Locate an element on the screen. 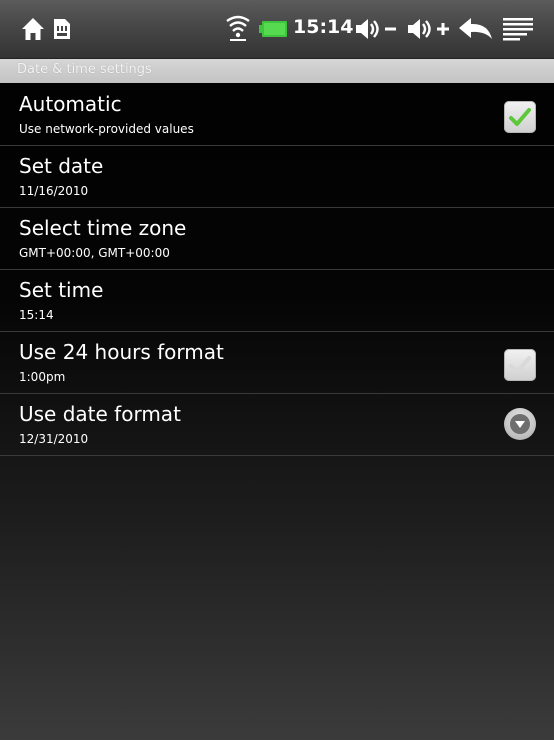  use-24-hours-checkbox is located at coordinates (520, 365).